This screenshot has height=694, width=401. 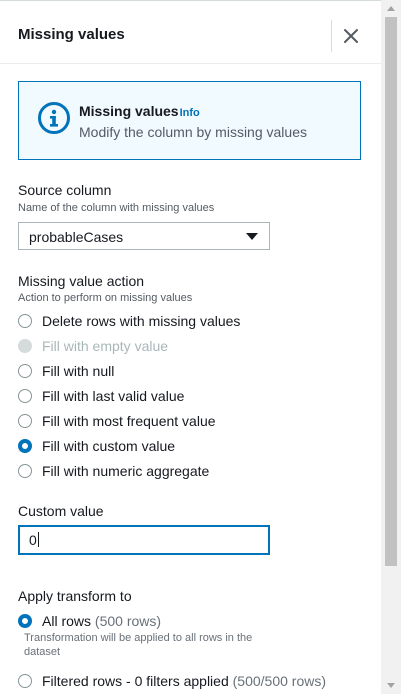 What do you see at coordinates (54, 118) in the screenshot?
I see `info-icon` at bounding box center [54, 118].